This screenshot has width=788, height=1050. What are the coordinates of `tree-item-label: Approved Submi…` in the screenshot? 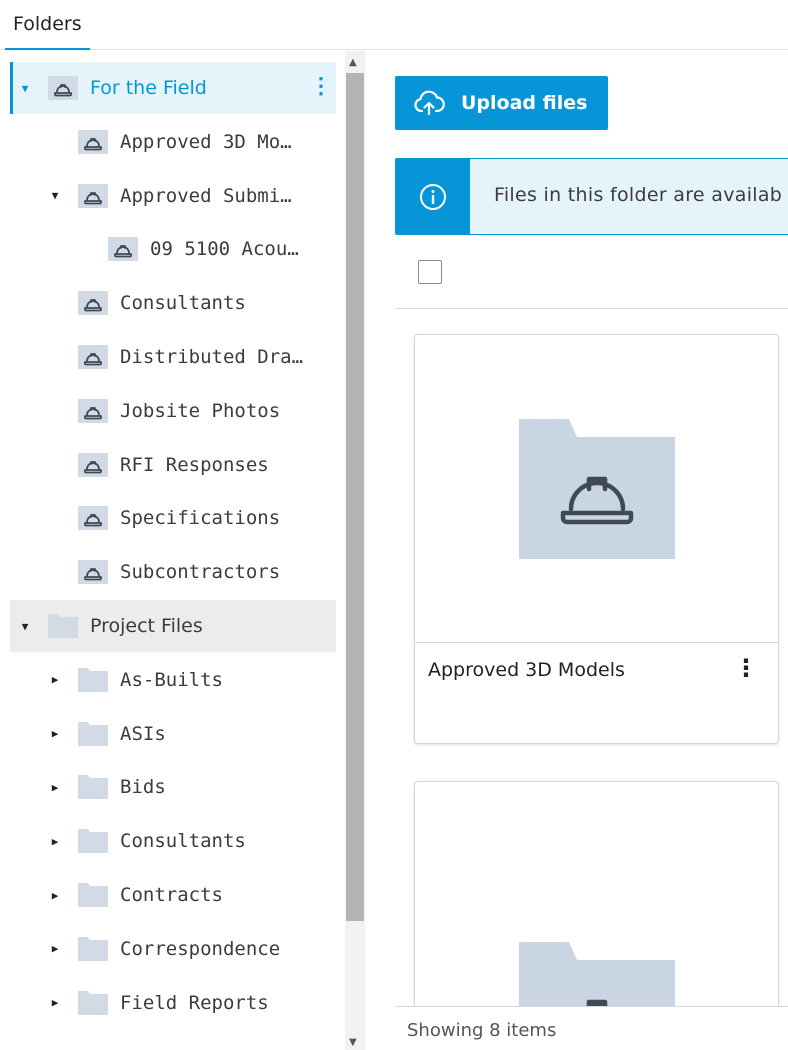 It's located at (206, 195).